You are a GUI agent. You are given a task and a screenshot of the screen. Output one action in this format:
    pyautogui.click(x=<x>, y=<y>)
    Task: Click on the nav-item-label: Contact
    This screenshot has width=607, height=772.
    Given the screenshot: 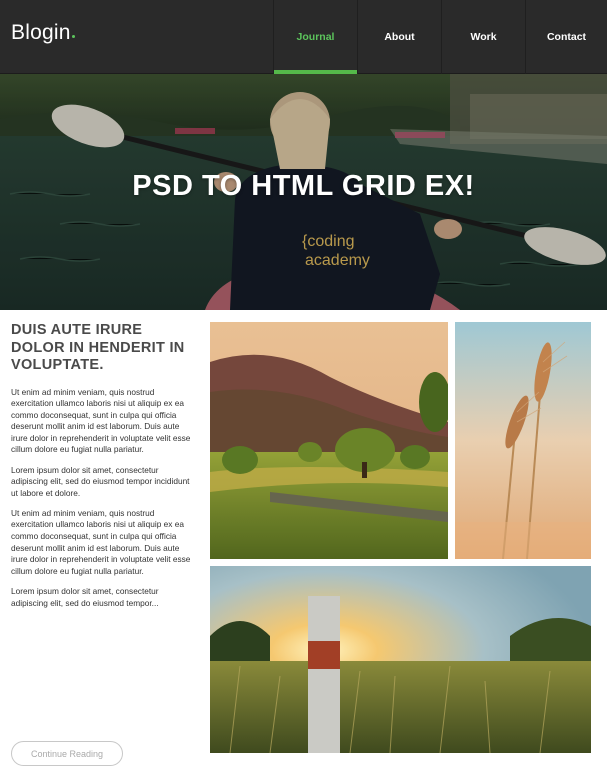 What is the action you would take?
    pyautogui.click(x=566, y=37)
    